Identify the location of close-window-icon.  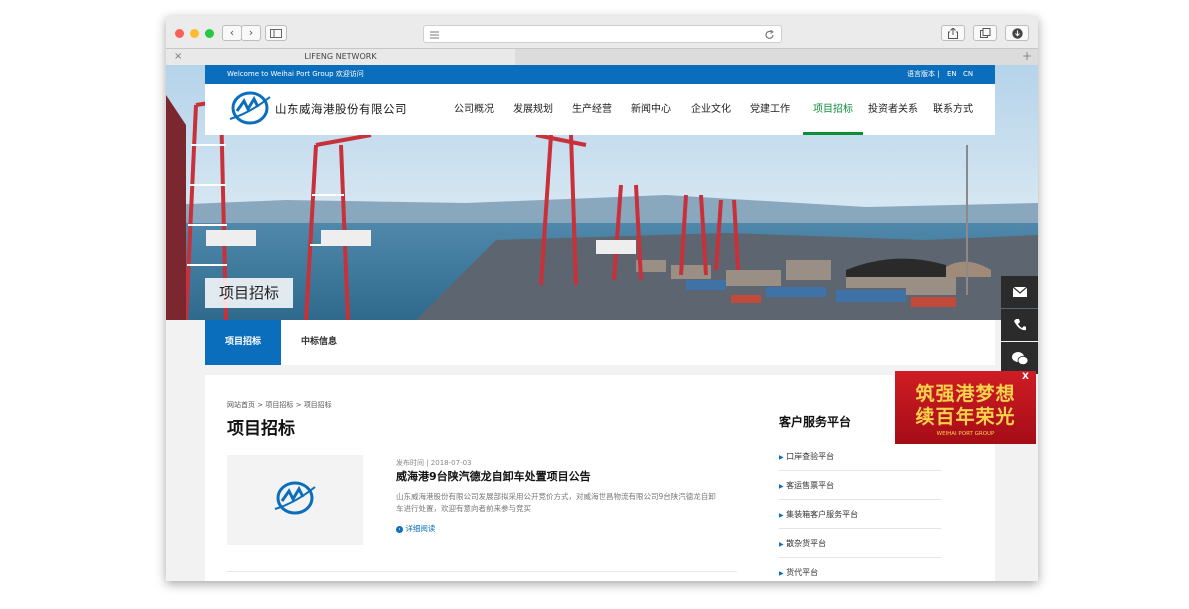
(179, 33).